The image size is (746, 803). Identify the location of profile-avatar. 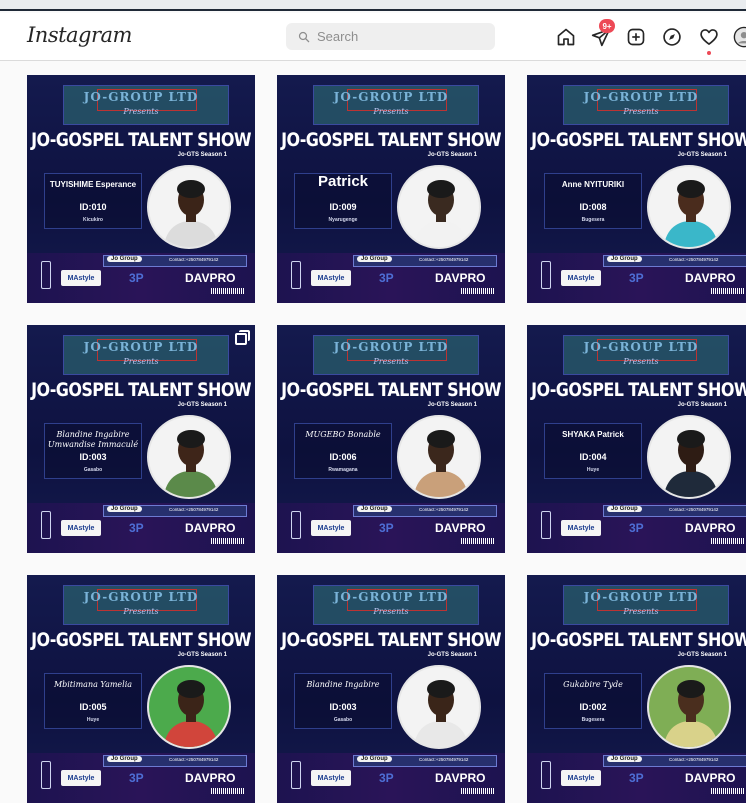
(739, 37).